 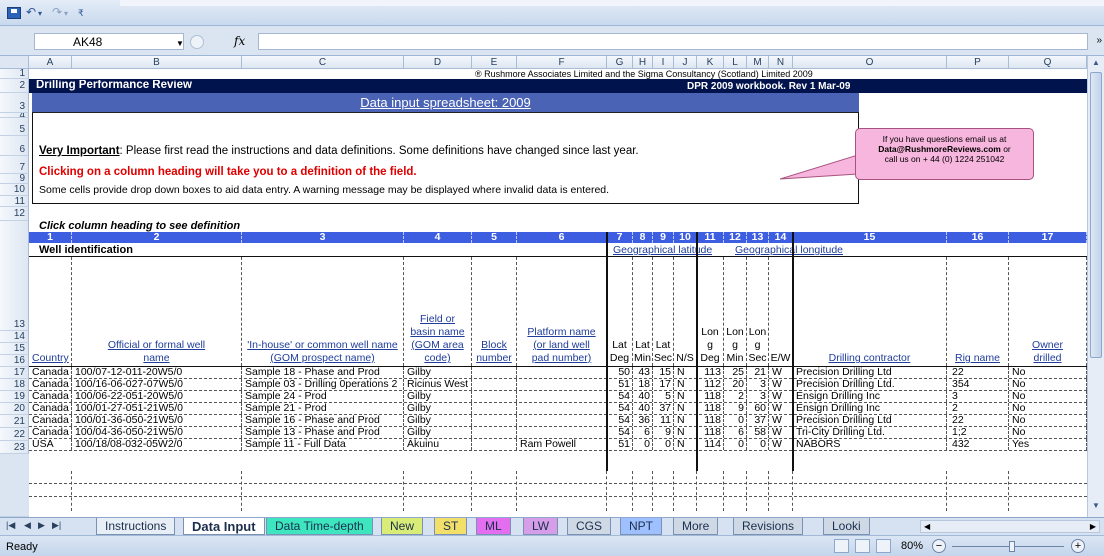 What do you see at coordinates (883, 546) in the screenshot?
I see `page-break-view-icon` at bounding box center [883, 546].